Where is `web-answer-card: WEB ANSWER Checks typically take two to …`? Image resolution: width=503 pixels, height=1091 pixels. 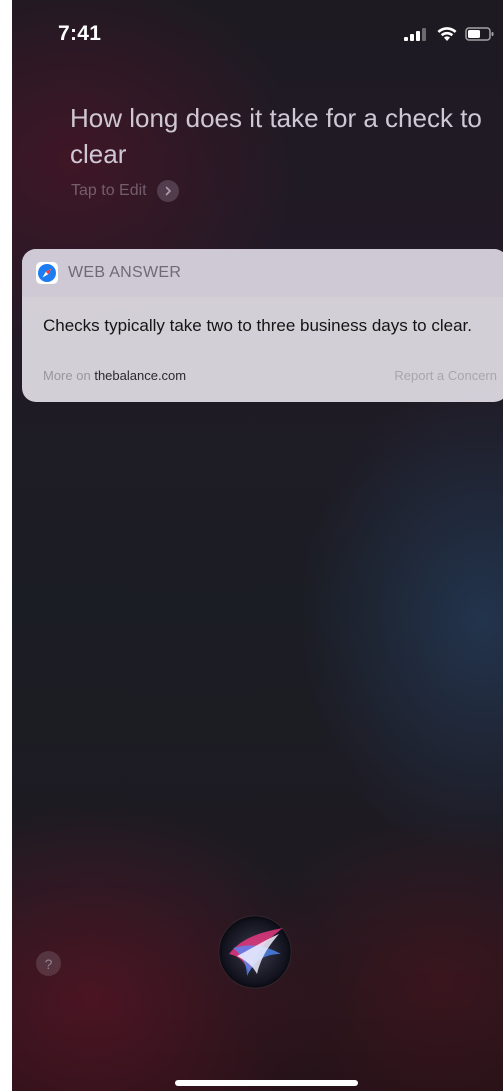
web-answer-card: WEB ANSWER Checks typically take two to … is located at coordinates (262, 325).